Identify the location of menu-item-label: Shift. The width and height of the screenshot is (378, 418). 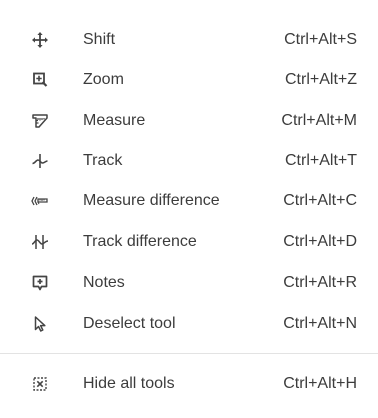
(99, 39).